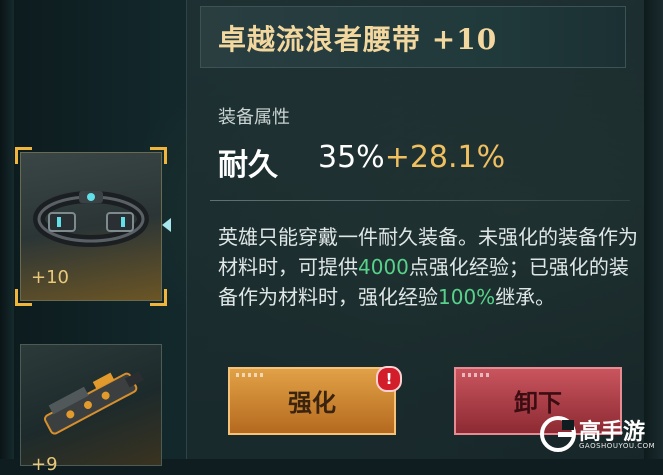  What do you see at coordinates (358, 39) in the screenshot?
I see `item-title: 卓越流浪者腰带 +10` at bounding box center [358, 39].